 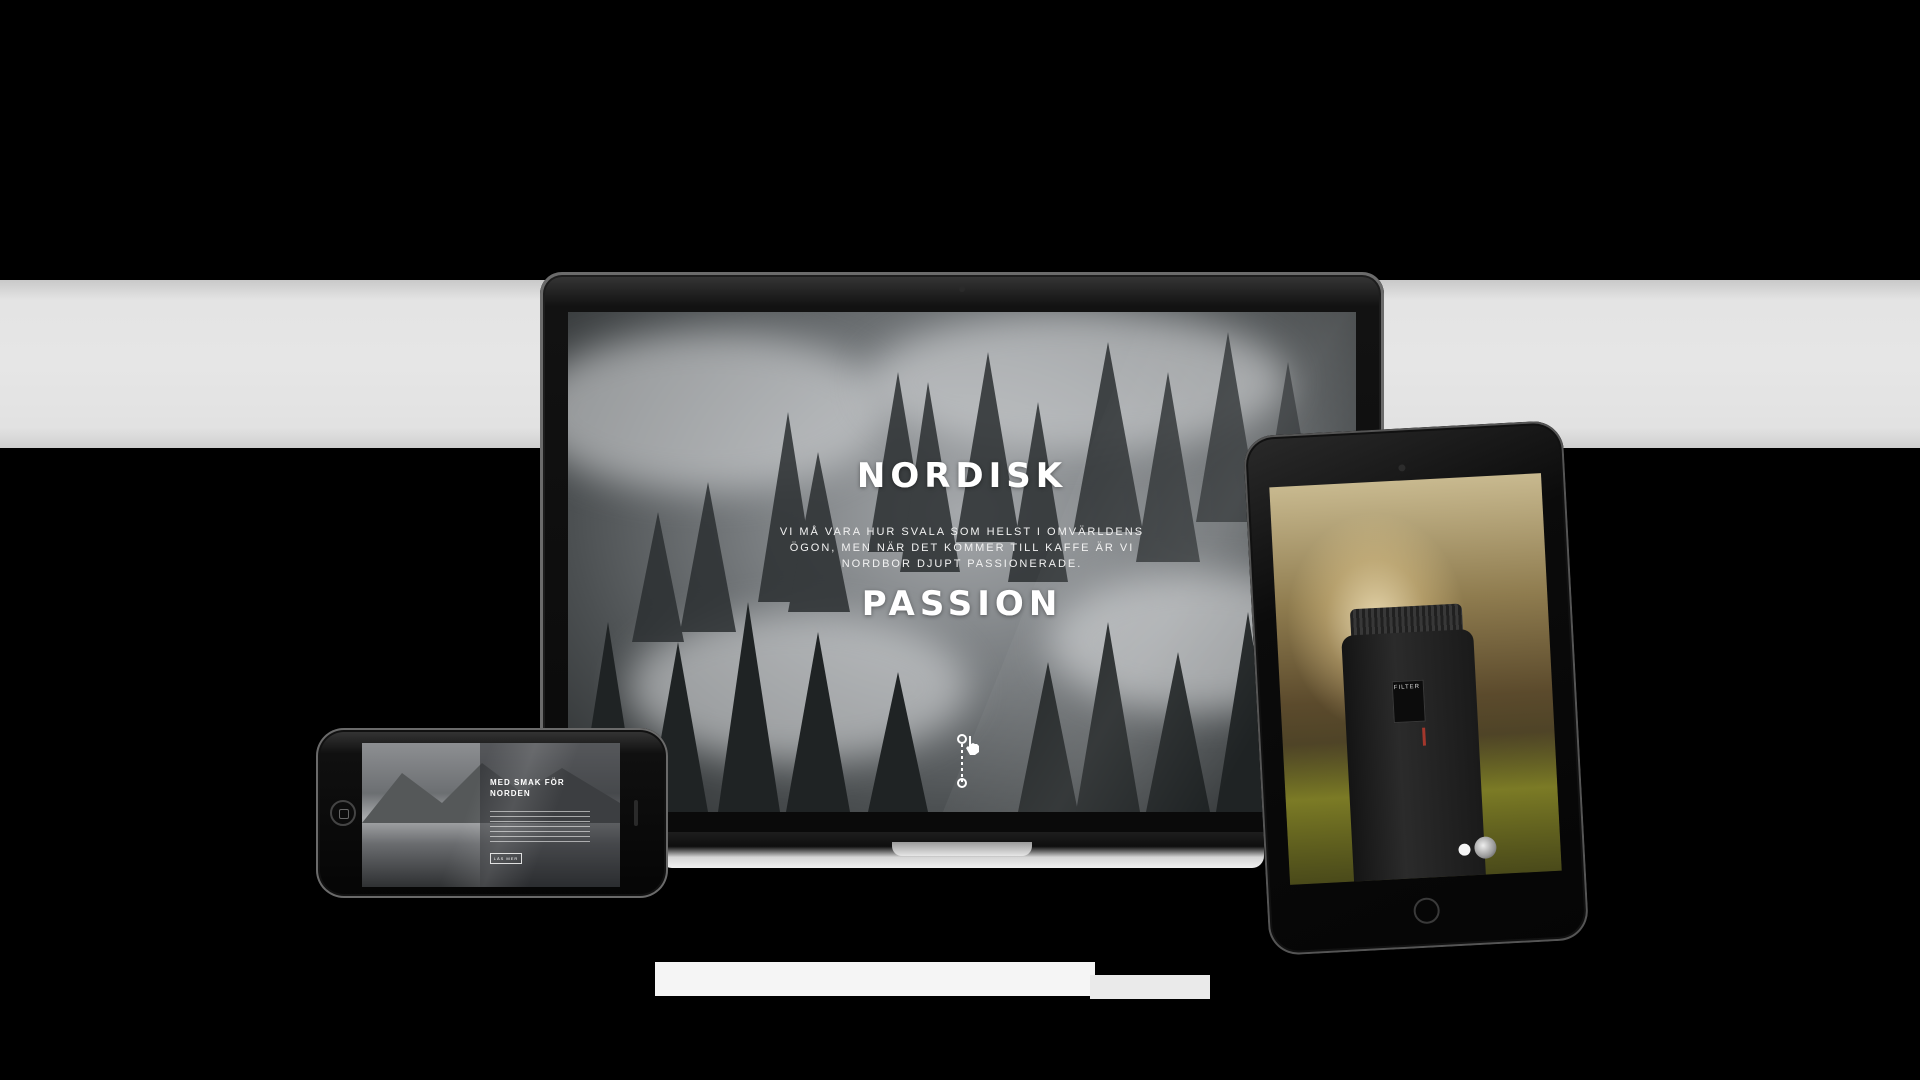 What do you see at coordinates (962, 604) in the screenshot?
I see `hero-title-bottom: PASSION` at bounding box center [962, 604].